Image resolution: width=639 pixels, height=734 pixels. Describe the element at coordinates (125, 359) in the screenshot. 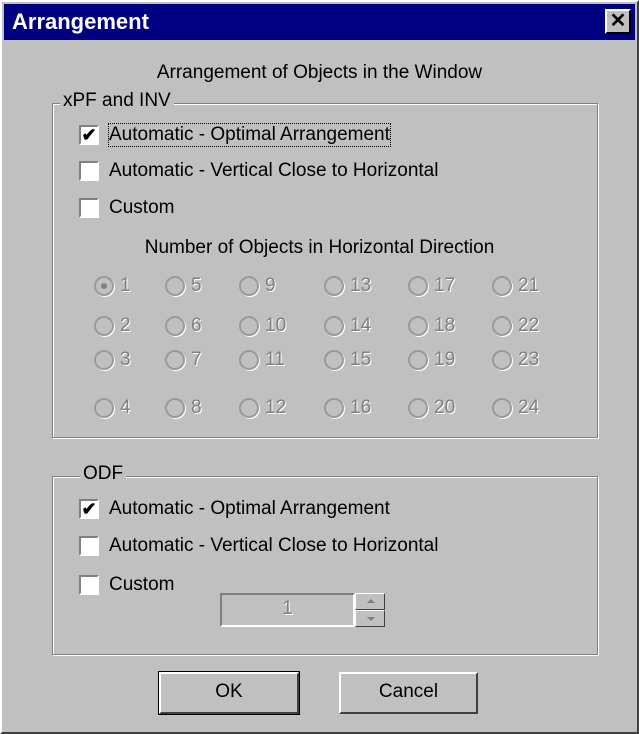

I see `radio-label: 3` at that location.